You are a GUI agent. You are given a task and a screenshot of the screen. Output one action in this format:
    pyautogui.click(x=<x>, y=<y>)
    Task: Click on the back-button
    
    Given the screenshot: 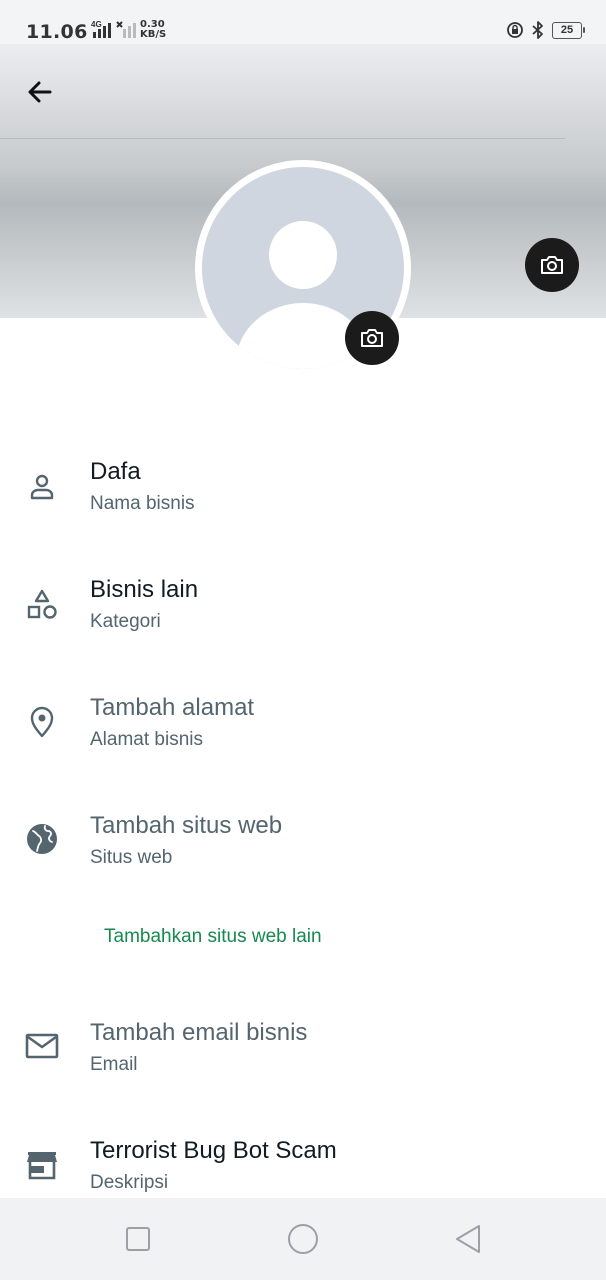 What is the action you would take?
    pyautogui.click(x=40, y=92)
    